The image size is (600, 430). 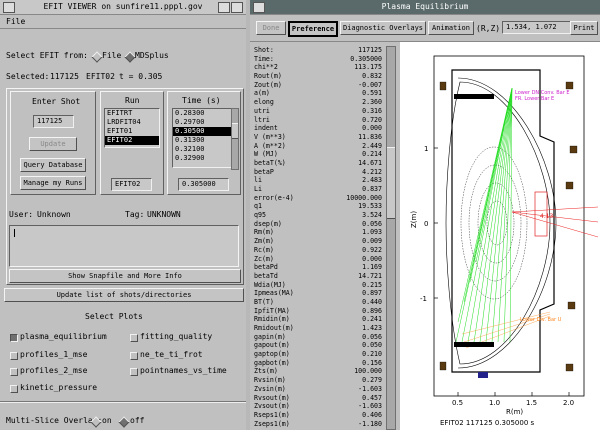 What do you see at coordinates (264, 249) in the screenshot?
I see `param-name: Rc(m)` at bounding box center [264, 249].